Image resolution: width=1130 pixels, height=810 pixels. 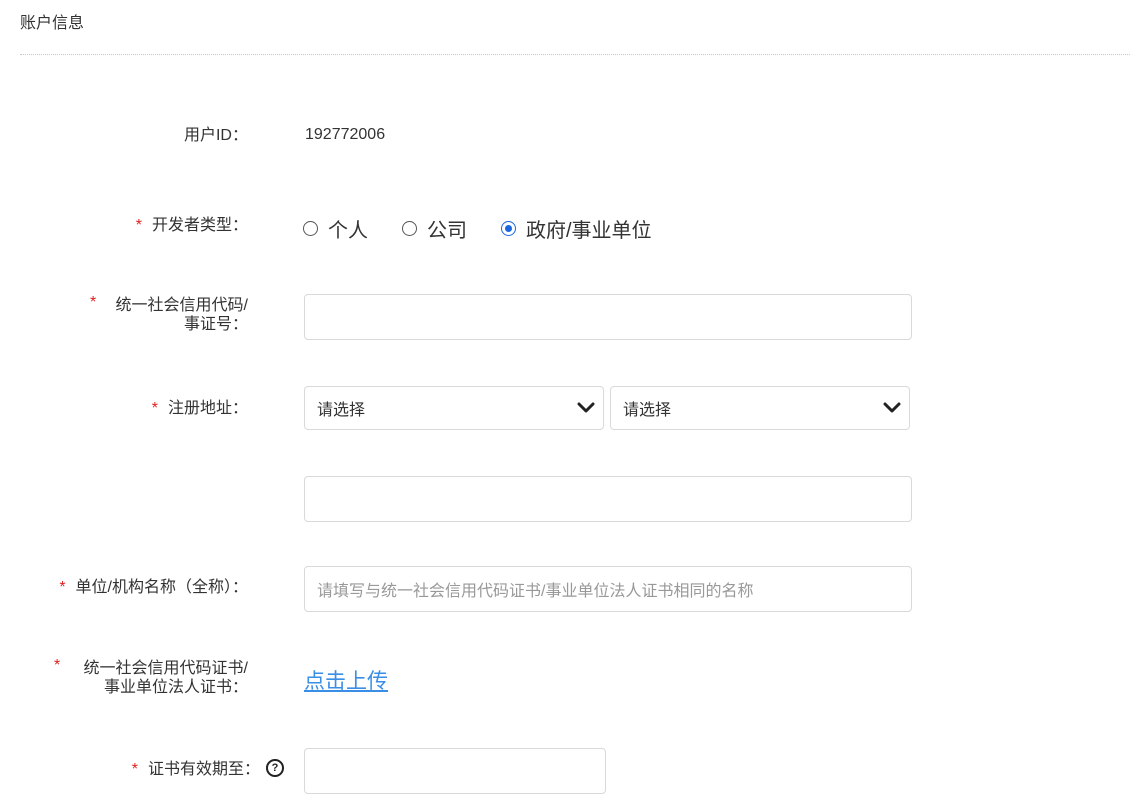 What do you see at coordinates (341, 410) in the screenshot?
I see `province-select-value: 请选择` at bounding box center [341, 410].